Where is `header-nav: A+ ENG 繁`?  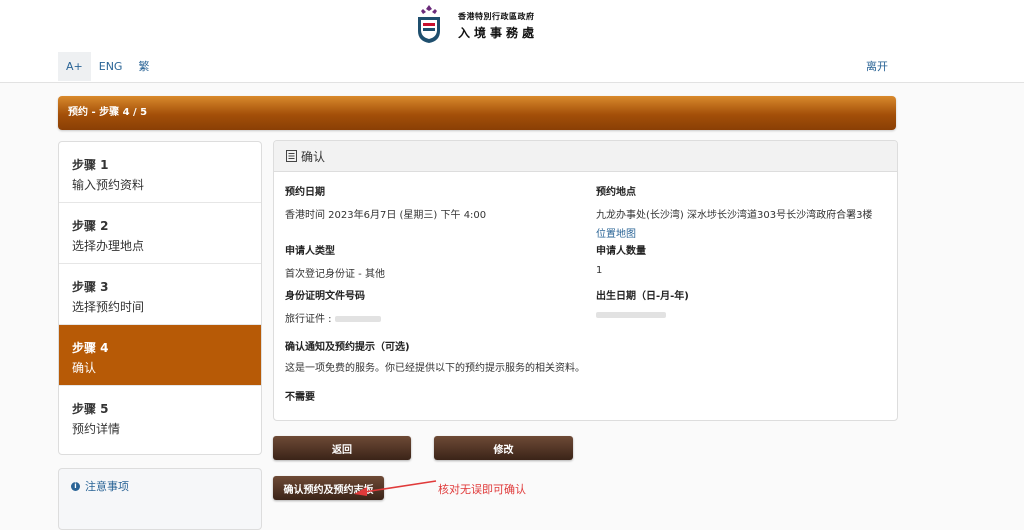 header-nav: A+ ENG 繁 is located at coordinates (107, 66).